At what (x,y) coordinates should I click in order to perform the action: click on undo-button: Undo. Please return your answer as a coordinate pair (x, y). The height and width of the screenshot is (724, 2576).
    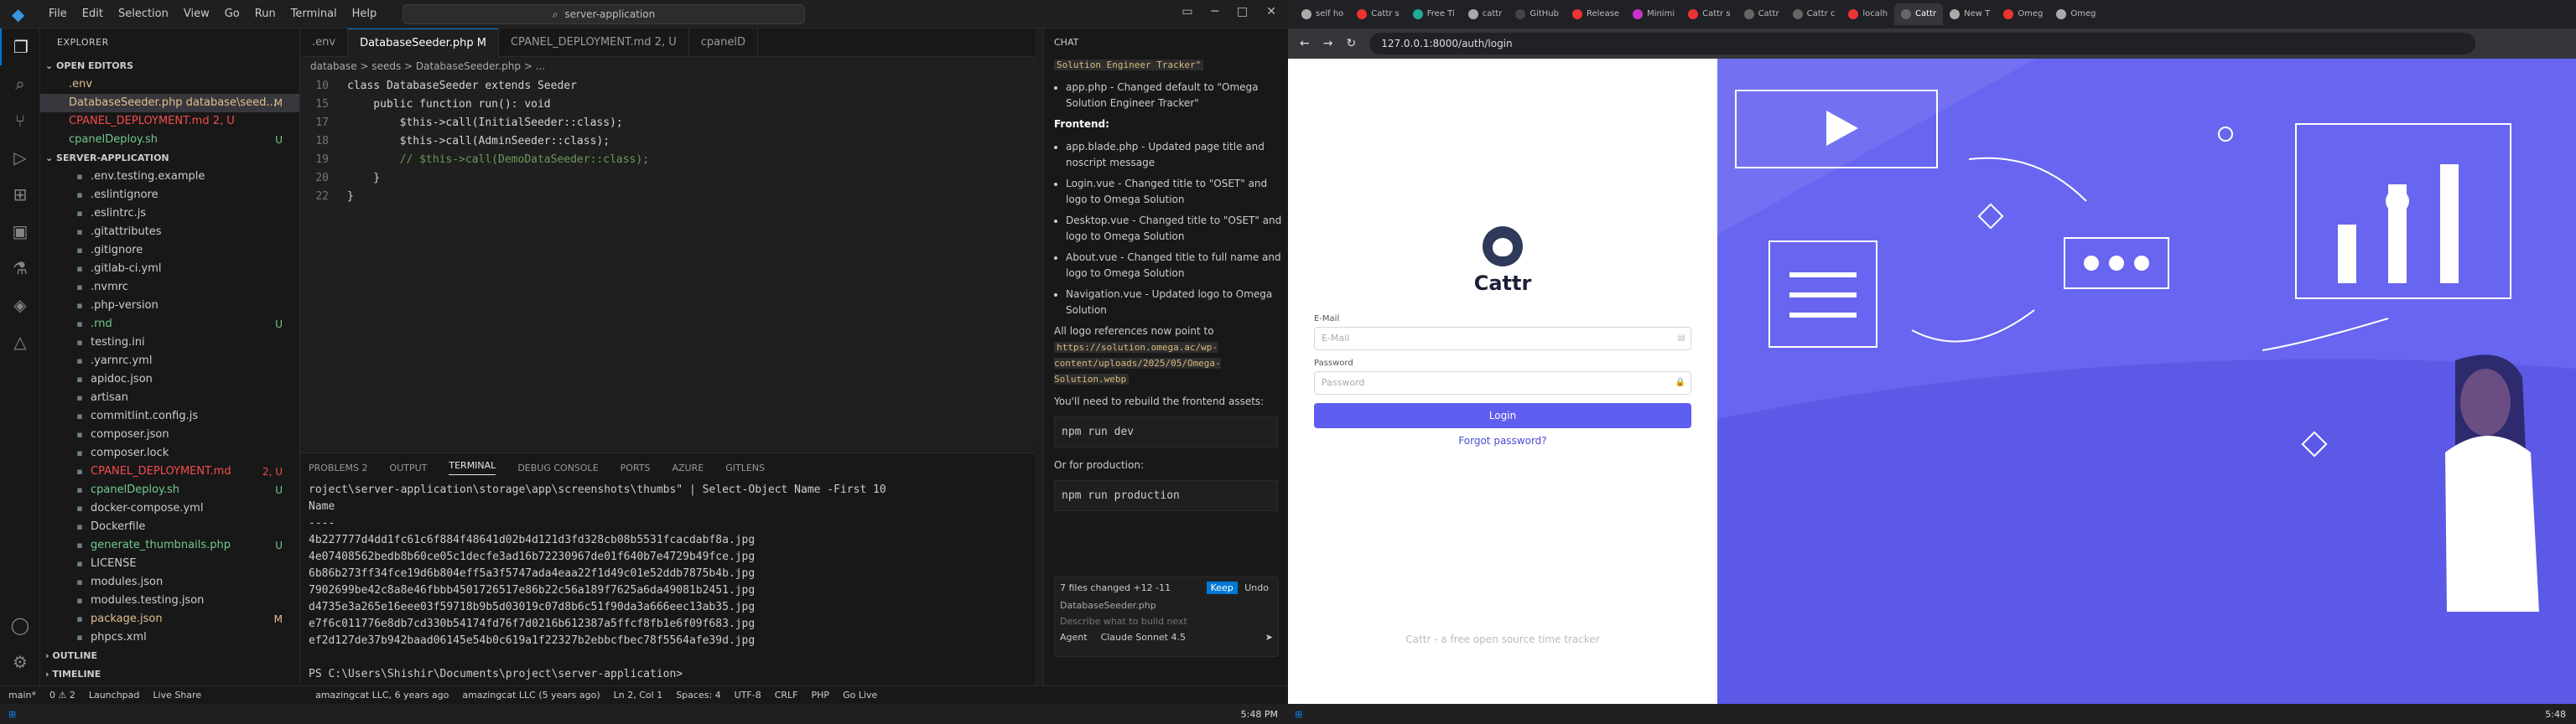
    Looking at the image, I should click on (1256, 588).